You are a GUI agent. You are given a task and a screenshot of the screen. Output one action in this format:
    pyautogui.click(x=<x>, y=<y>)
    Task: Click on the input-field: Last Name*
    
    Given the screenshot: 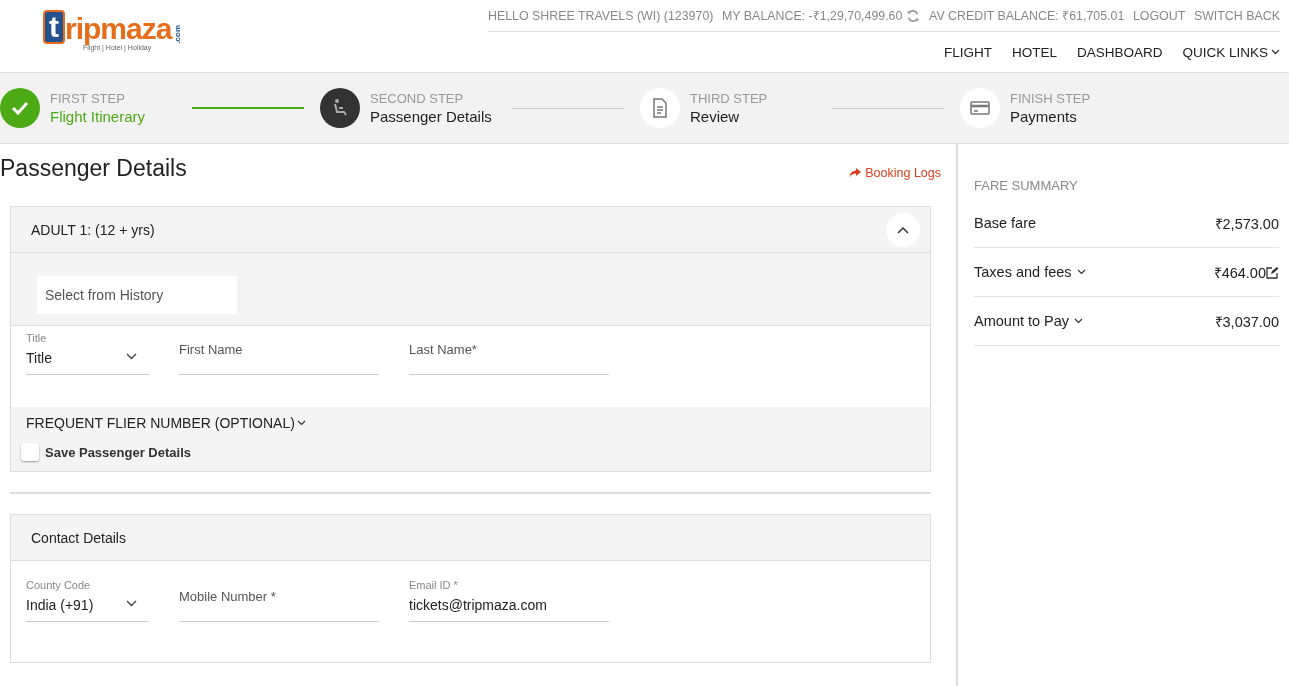 What is the action you would take?
    pyautogui.click(x=509, y=353)
    